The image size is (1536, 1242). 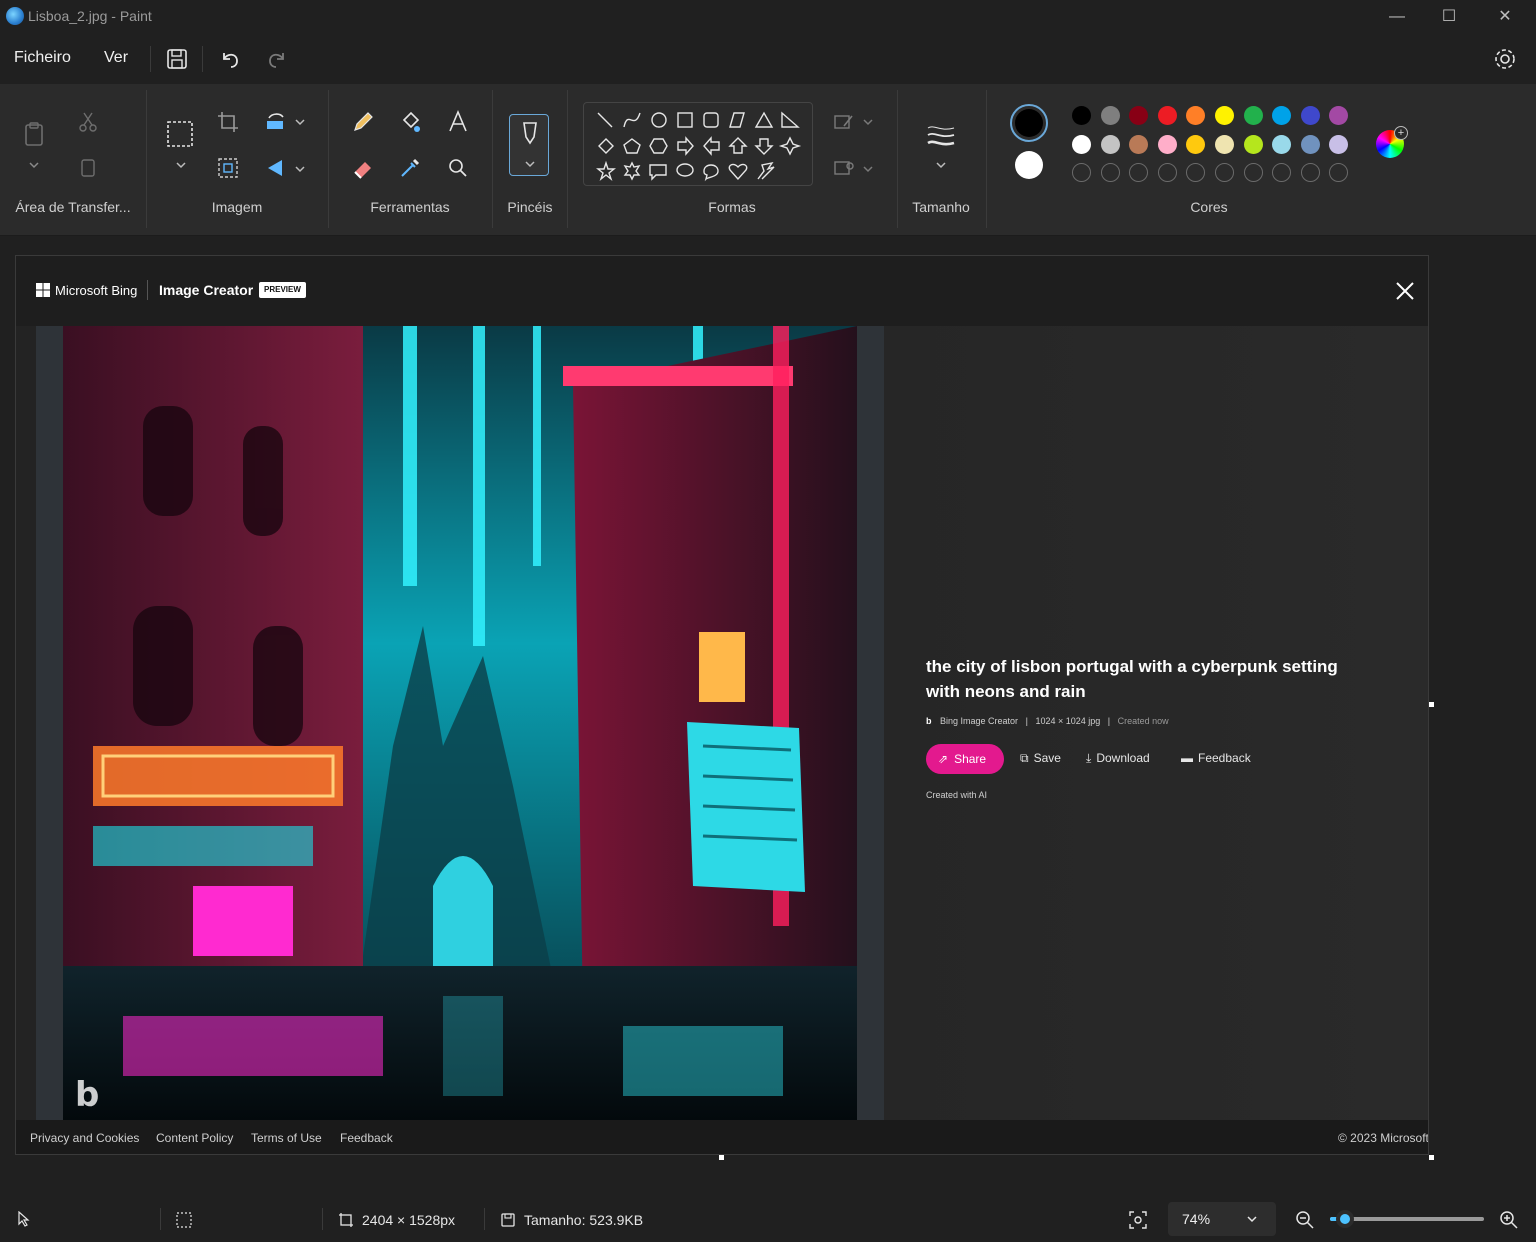 I want to click on select-rectangle-icon, so click(x=180, y=134).